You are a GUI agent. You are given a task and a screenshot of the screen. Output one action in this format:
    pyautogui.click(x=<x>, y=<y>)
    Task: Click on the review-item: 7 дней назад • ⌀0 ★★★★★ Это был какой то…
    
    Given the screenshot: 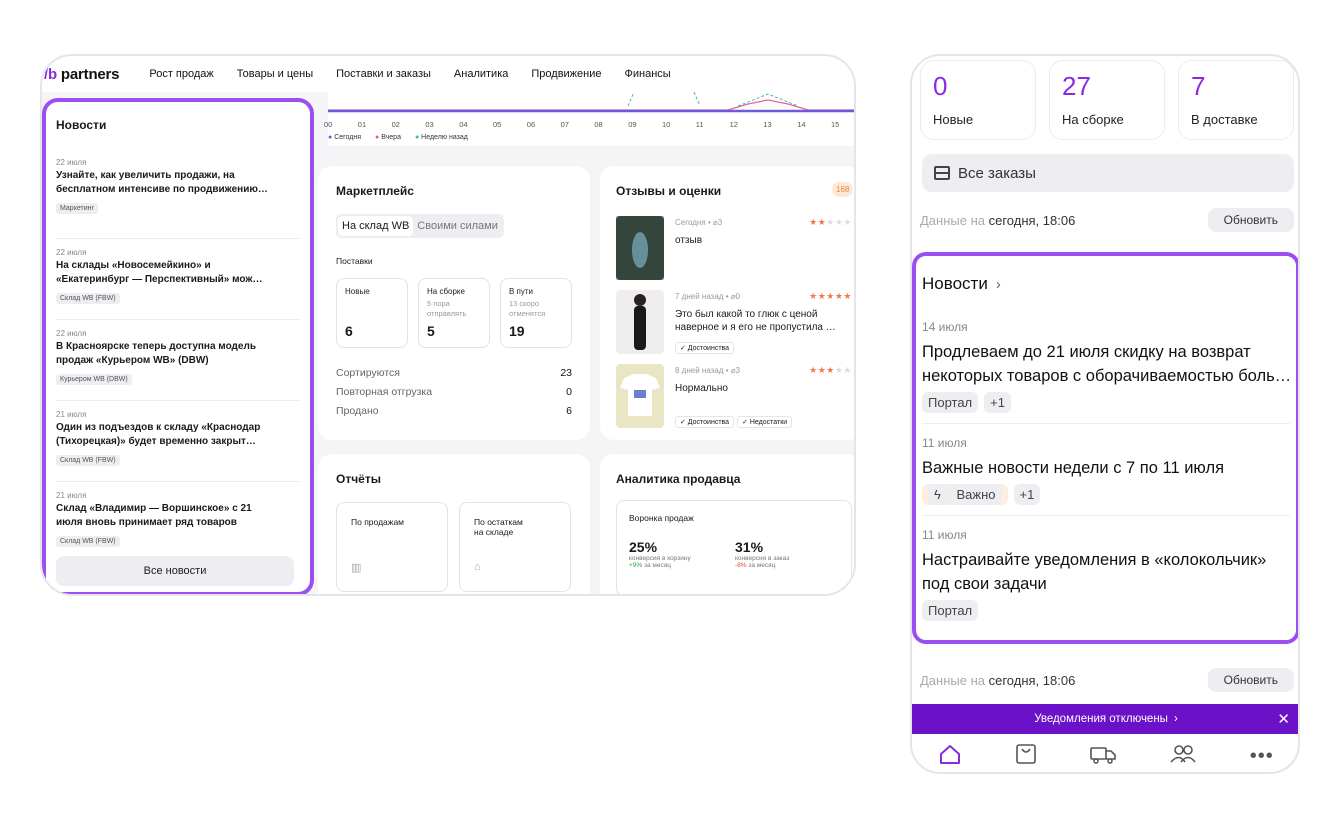 What is the action you would take?
    pyautogui.click(x=734, y=322)
    